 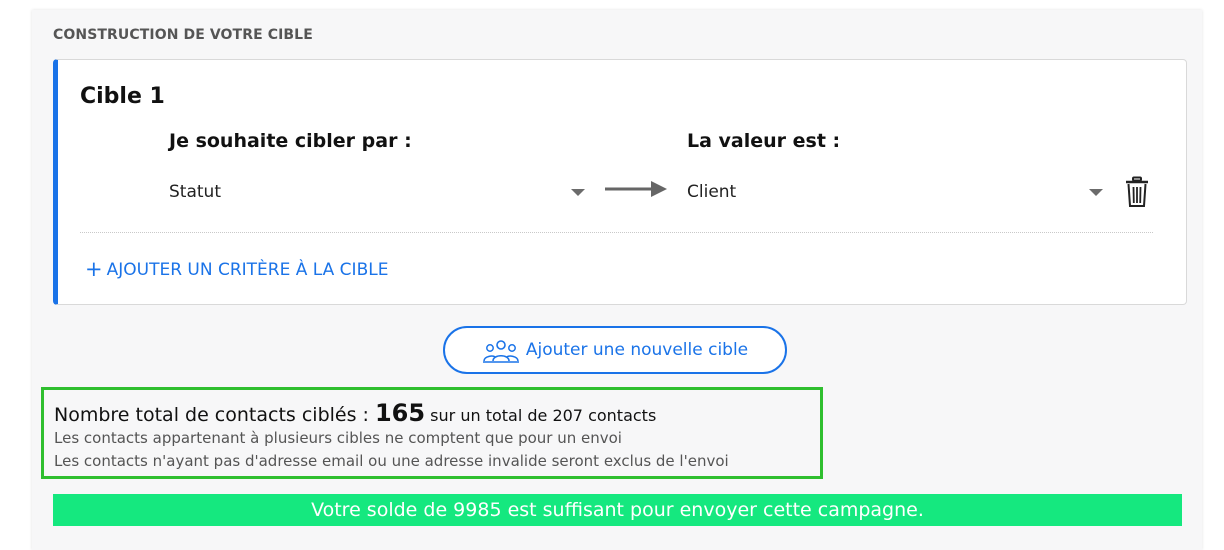 What do you see at coordinates (400, 413) in the screenshot?
I see `total-count: 165` at bounding box center [400, 413].